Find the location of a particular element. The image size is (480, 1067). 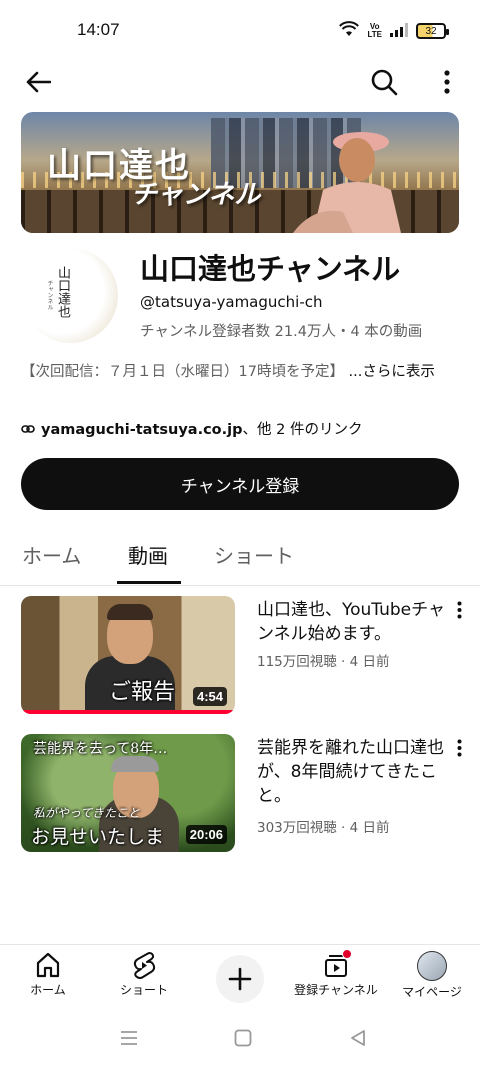

create-button is located at coordinates (240, 979).